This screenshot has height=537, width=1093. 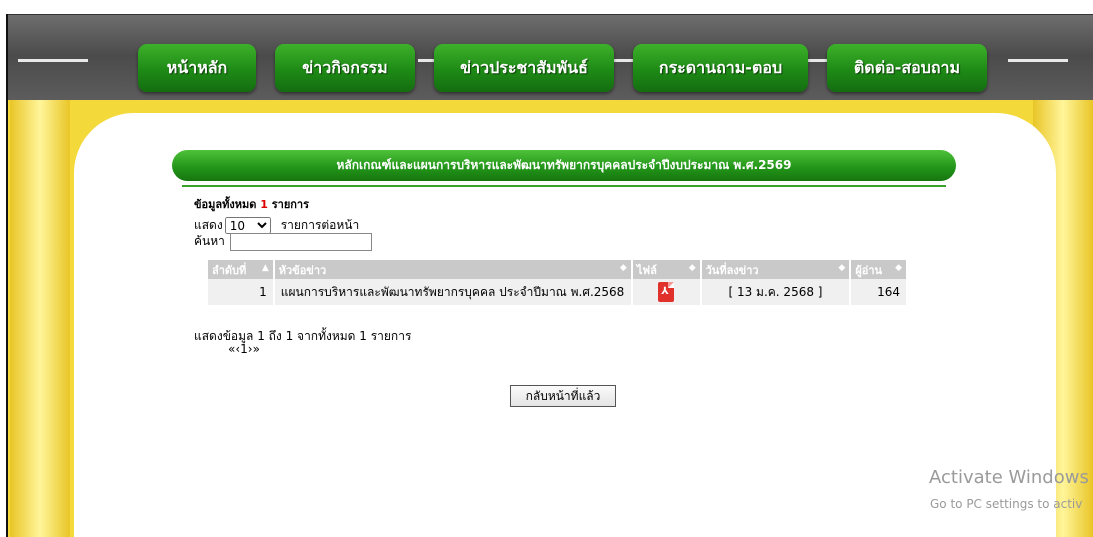 I want to click on column-header-no: ลำดับที่ ▲, so click(x=241, y=269).